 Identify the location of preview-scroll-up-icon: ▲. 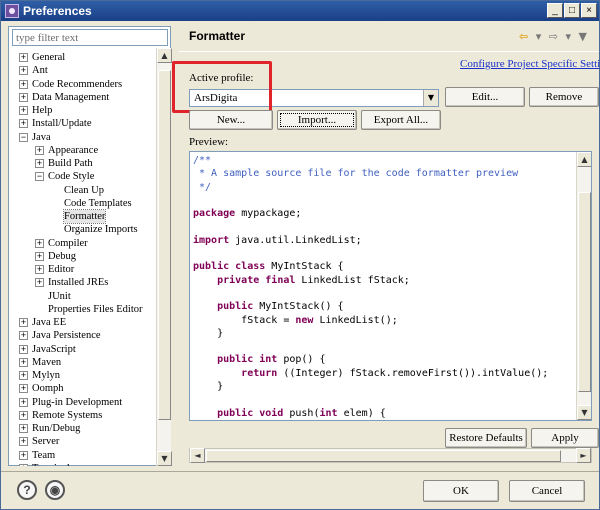
(584, 159).